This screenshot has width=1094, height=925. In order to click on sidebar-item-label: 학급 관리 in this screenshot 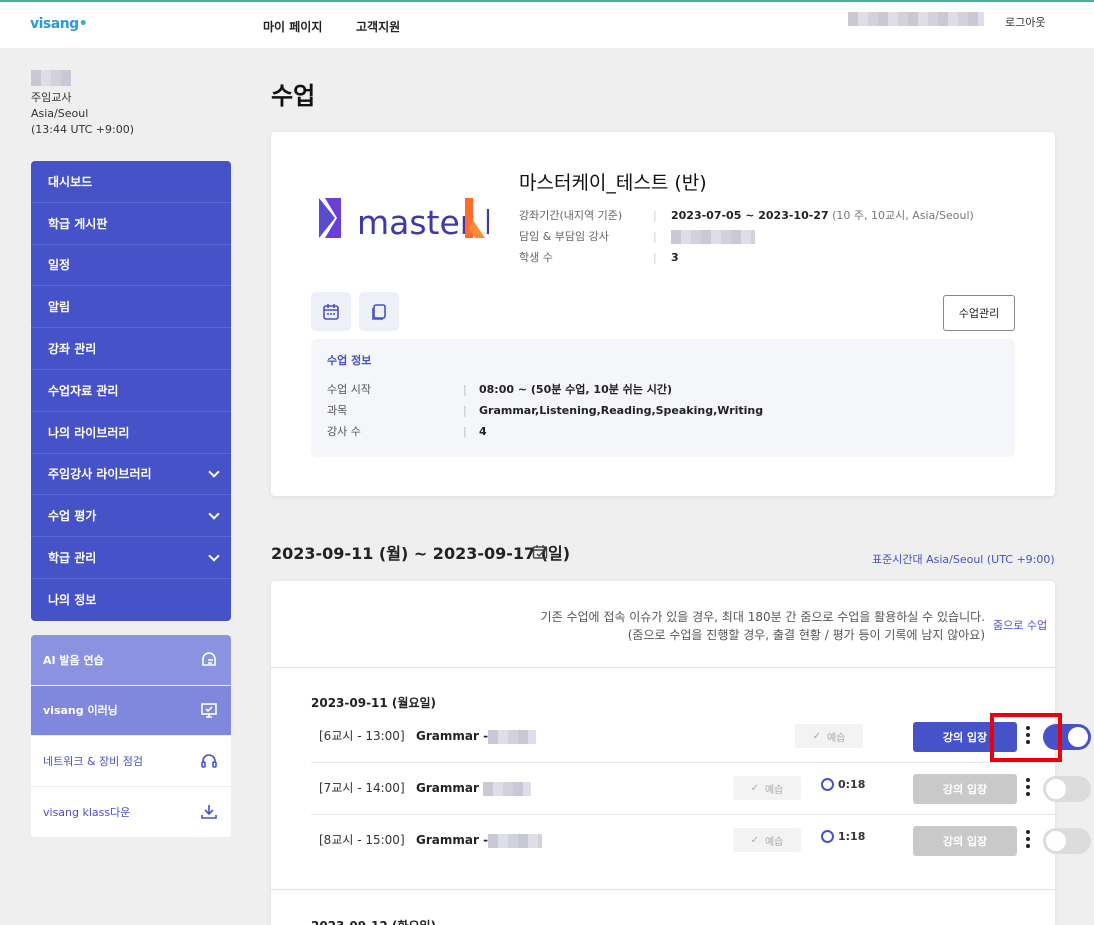, I will do `click(72, 558)`.